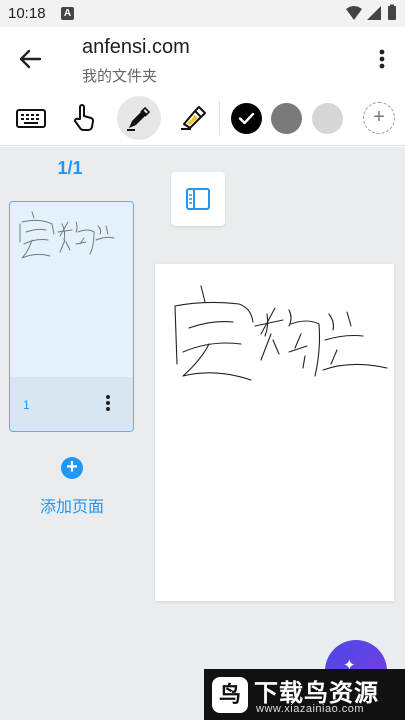 The width and height of the screenshot is (405, 720). Describe the element at coordinates (327, 118) in the screenshot. I see `color-swatch-light-gray` at that location.